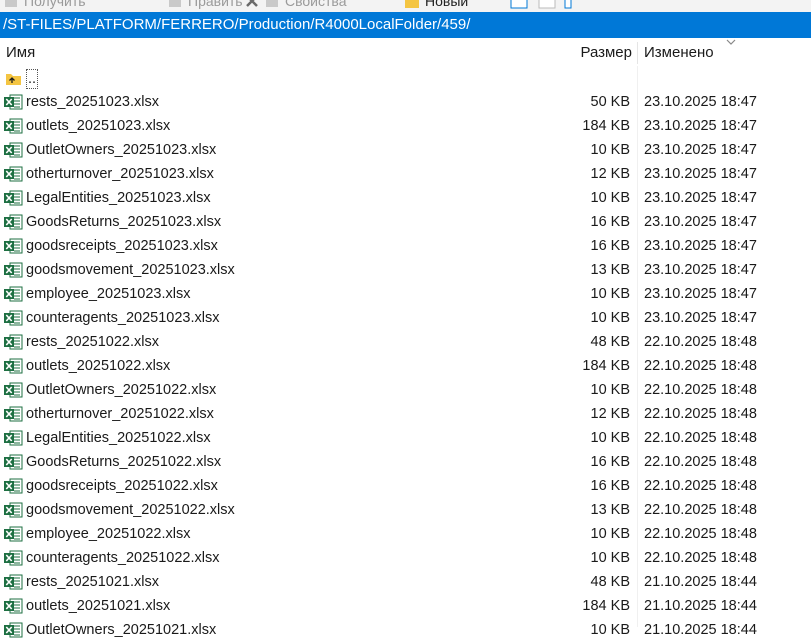 The height and width of the screenshot is (642, 811). I want to click on file-name: GoodsReturns_20251022.xlsx, so click(124, 462).